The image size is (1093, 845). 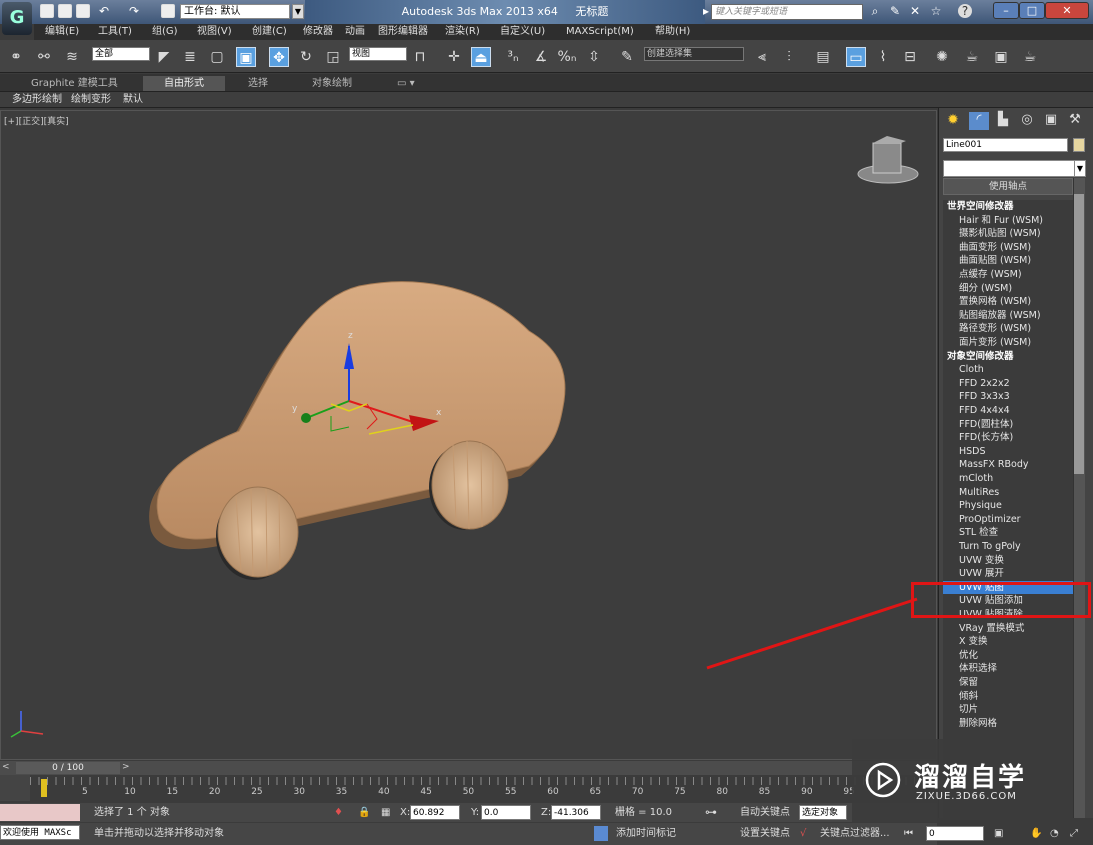 What do you see at coordinates (998, 833) in the screenshot?
I see `zoom-extents-icon: ▣` at bounding box center [998, 833].